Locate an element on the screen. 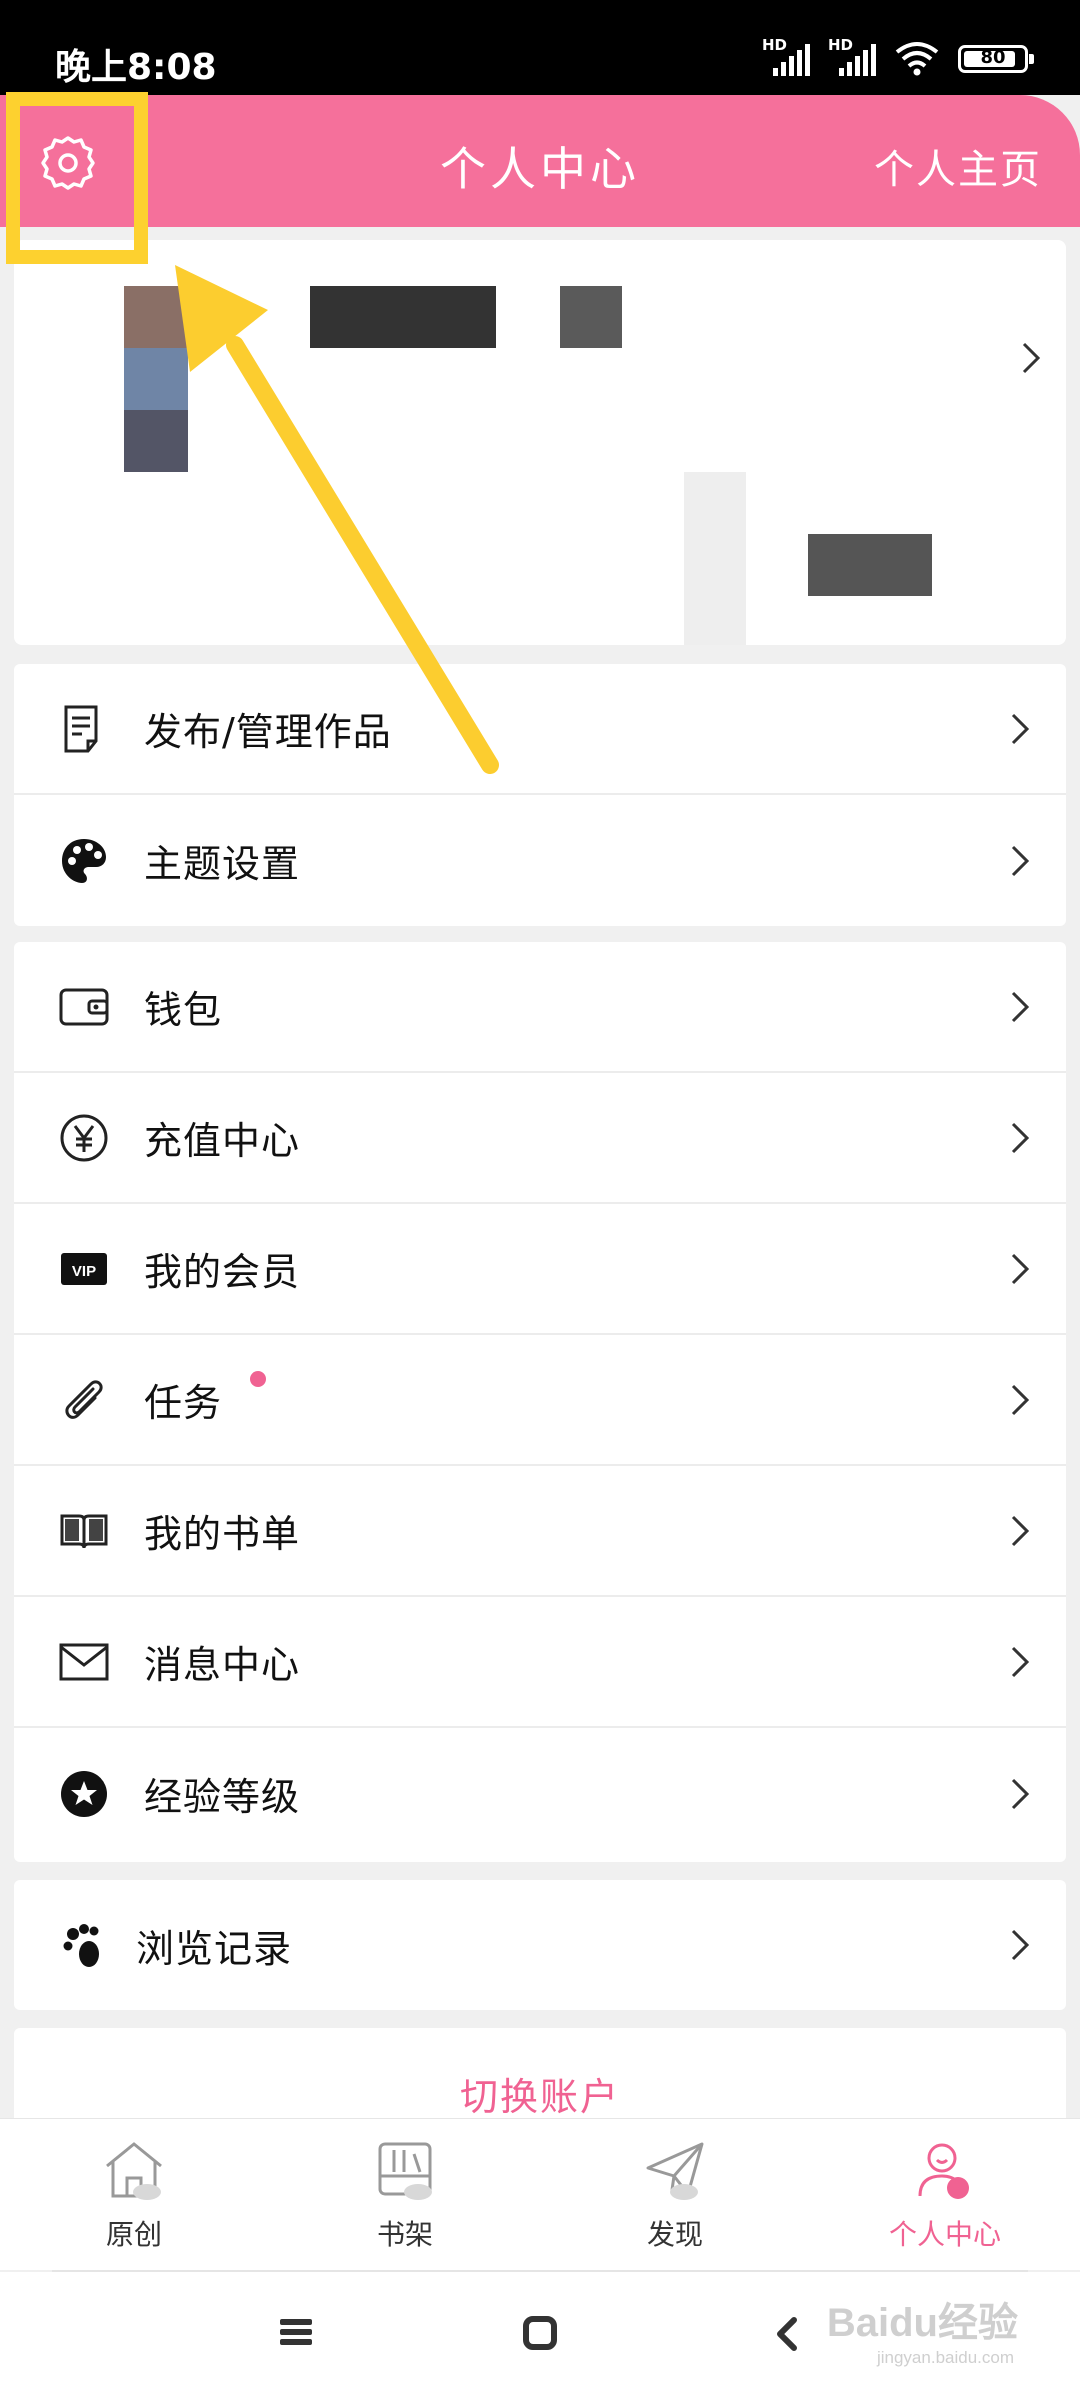 The image size is (1080, 2400). house-icon is located at coordinates (134, 2170).